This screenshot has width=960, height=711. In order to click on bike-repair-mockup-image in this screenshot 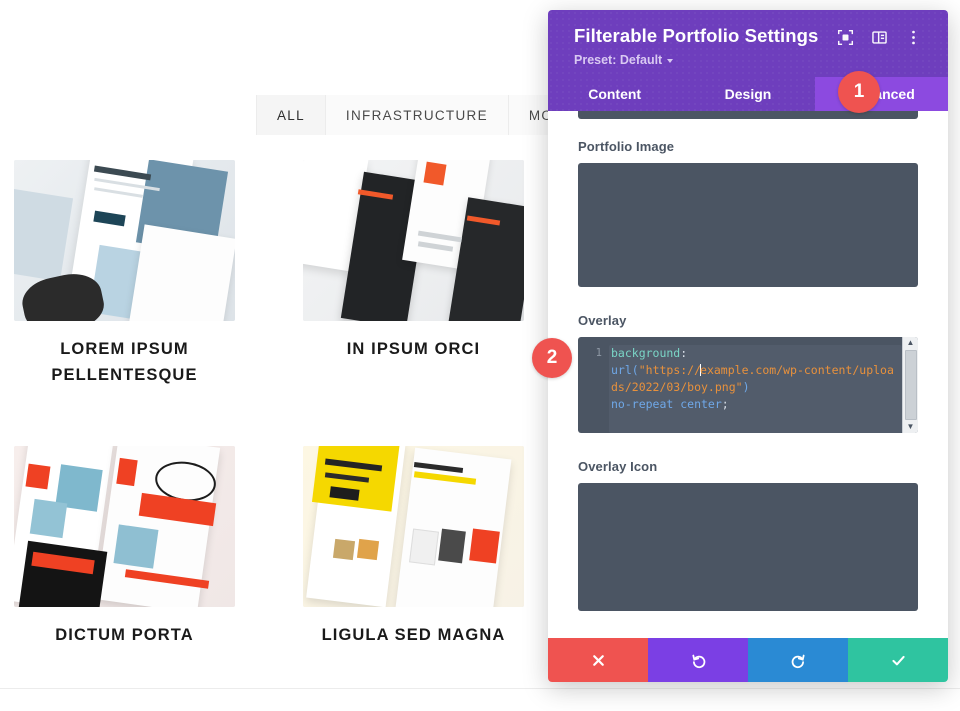, I will do `click(124, 527)`.